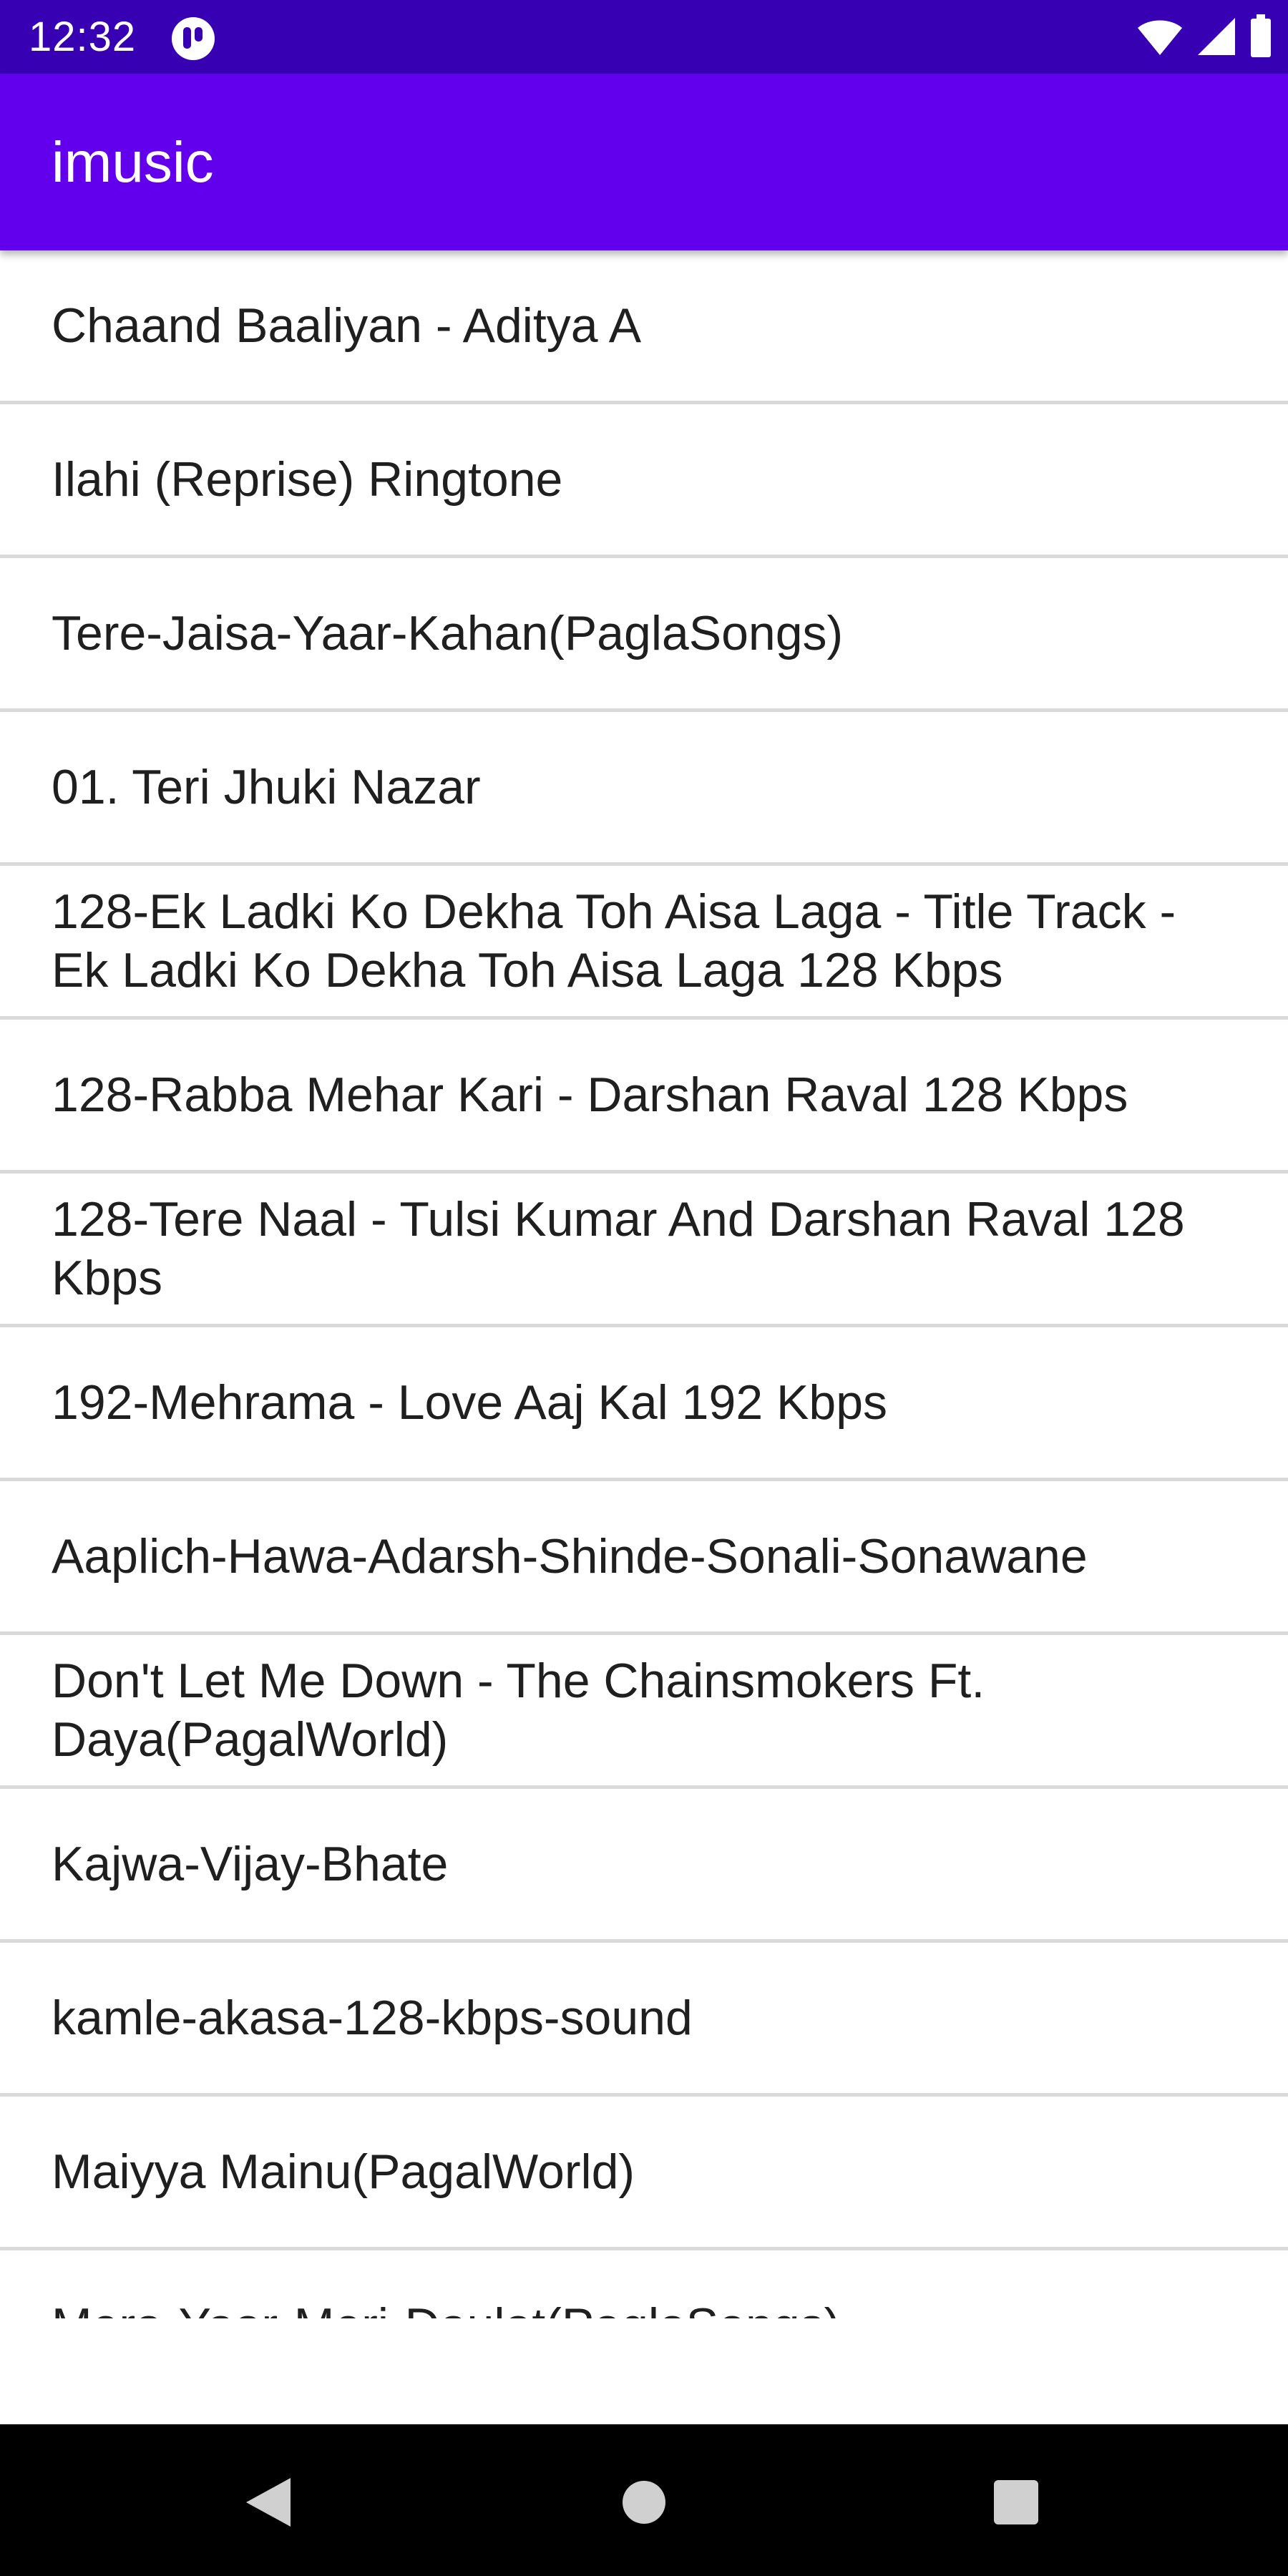  Describe the element at coordinates (133, 162) in the screenshot. I see `app-title: imusic` at that location.